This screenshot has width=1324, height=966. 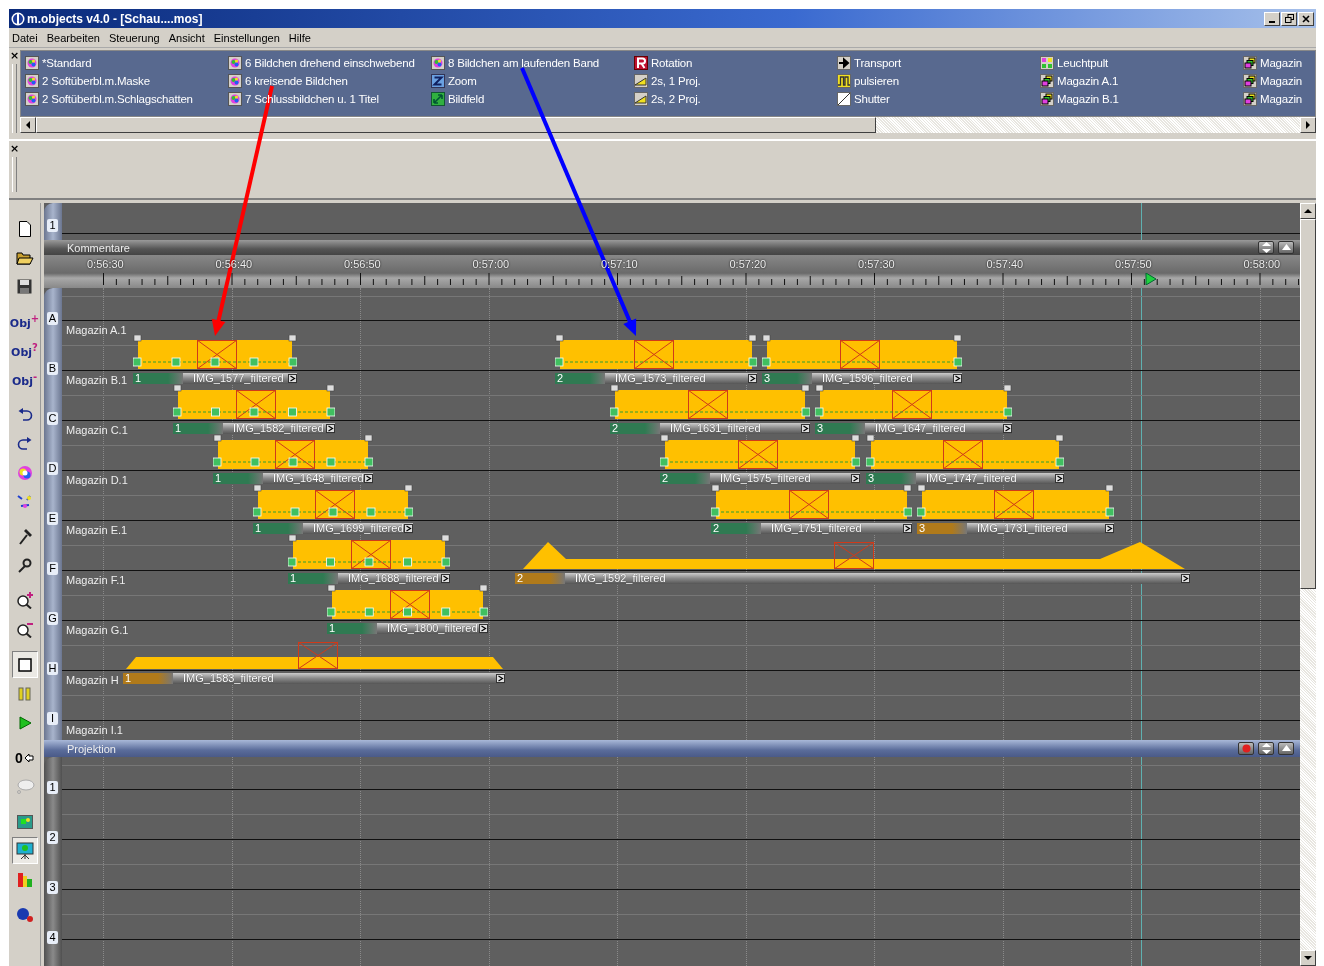 What do you see at coordinates (329, 62) in the screenshot?
I see `effect-item: 6 Bildchen drehend einschwebend` at bounding box center [329, 62].